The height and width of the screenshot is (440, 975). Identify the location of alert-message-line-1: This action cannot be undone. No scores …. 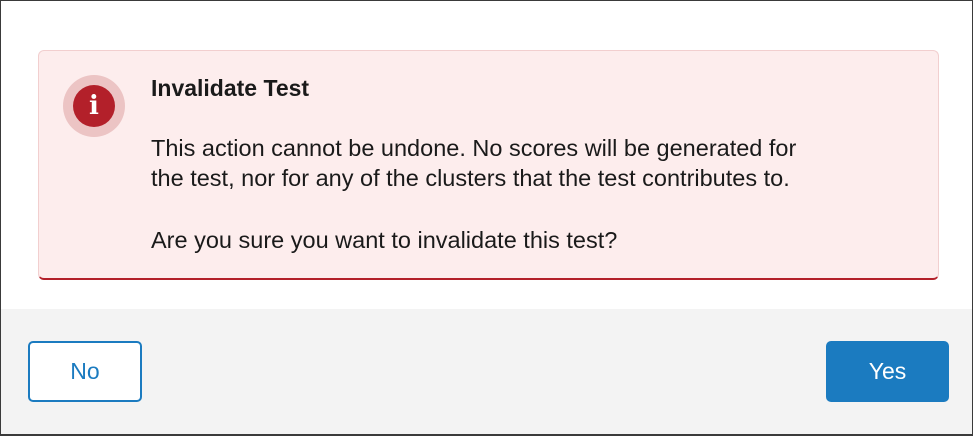
(474, 148).